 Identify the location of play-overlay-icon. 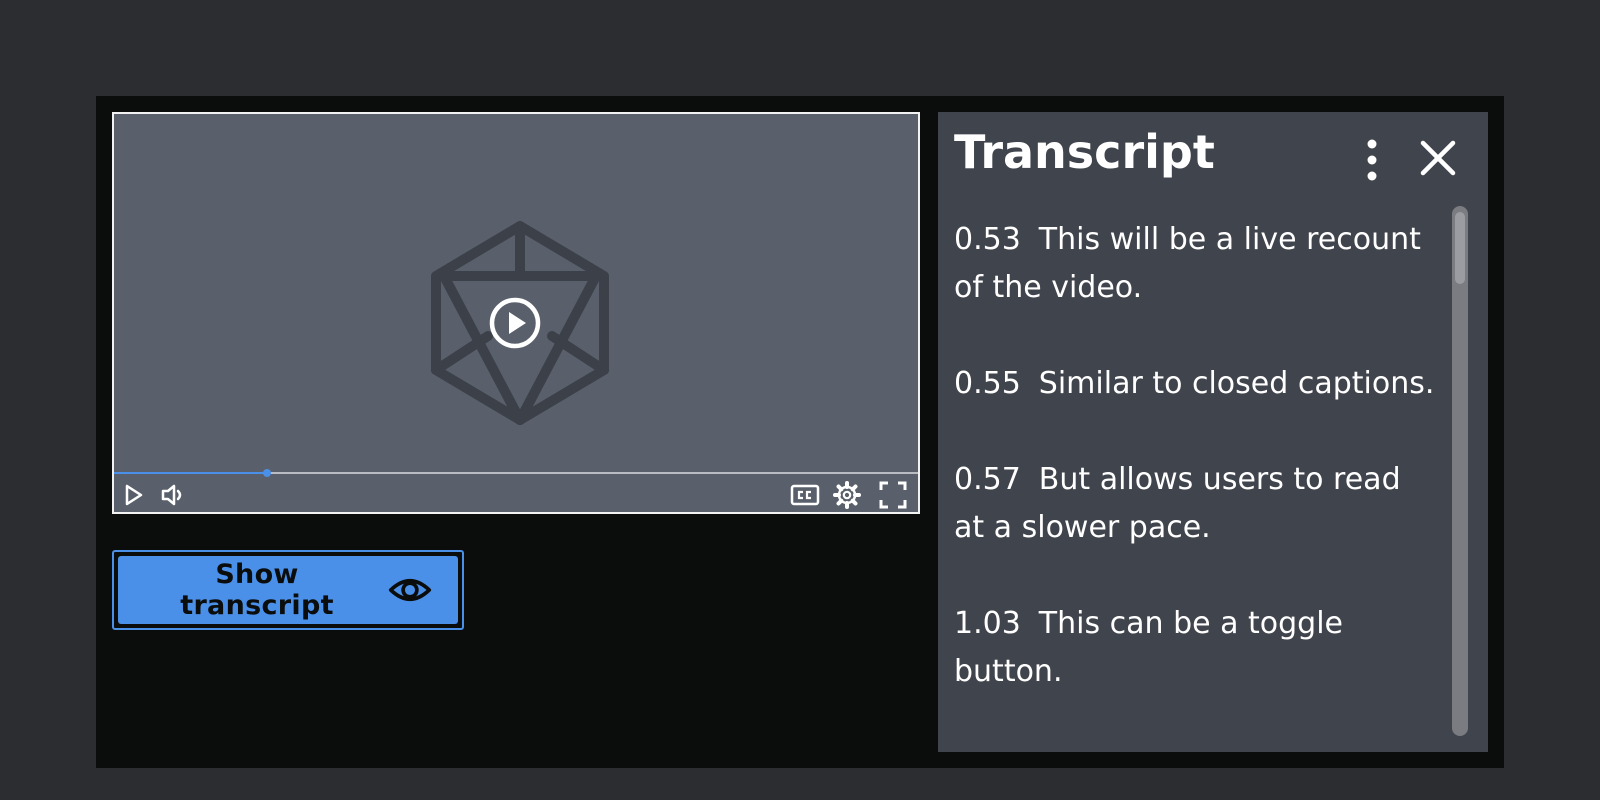
(515, 323).